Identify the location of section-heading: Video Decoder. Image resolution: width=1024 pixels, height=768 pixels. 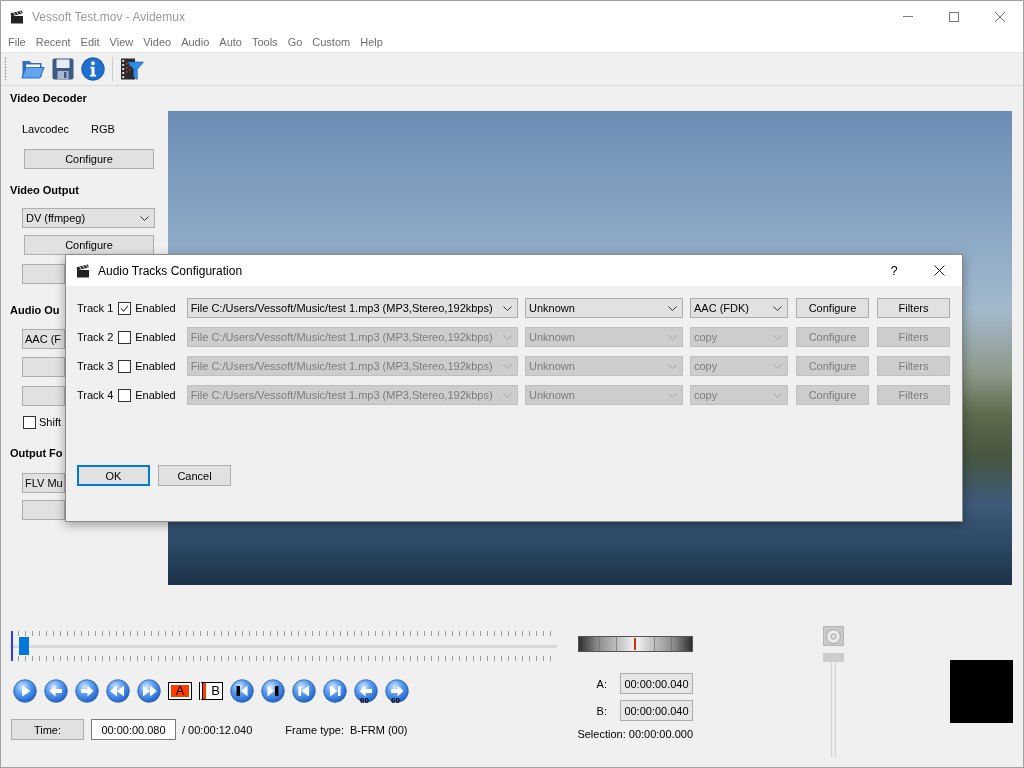
(48, 98).